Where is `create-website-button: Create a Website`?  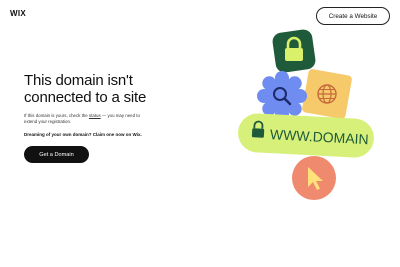 create-website-button: Create a Website is located at coordinates (353, 16).